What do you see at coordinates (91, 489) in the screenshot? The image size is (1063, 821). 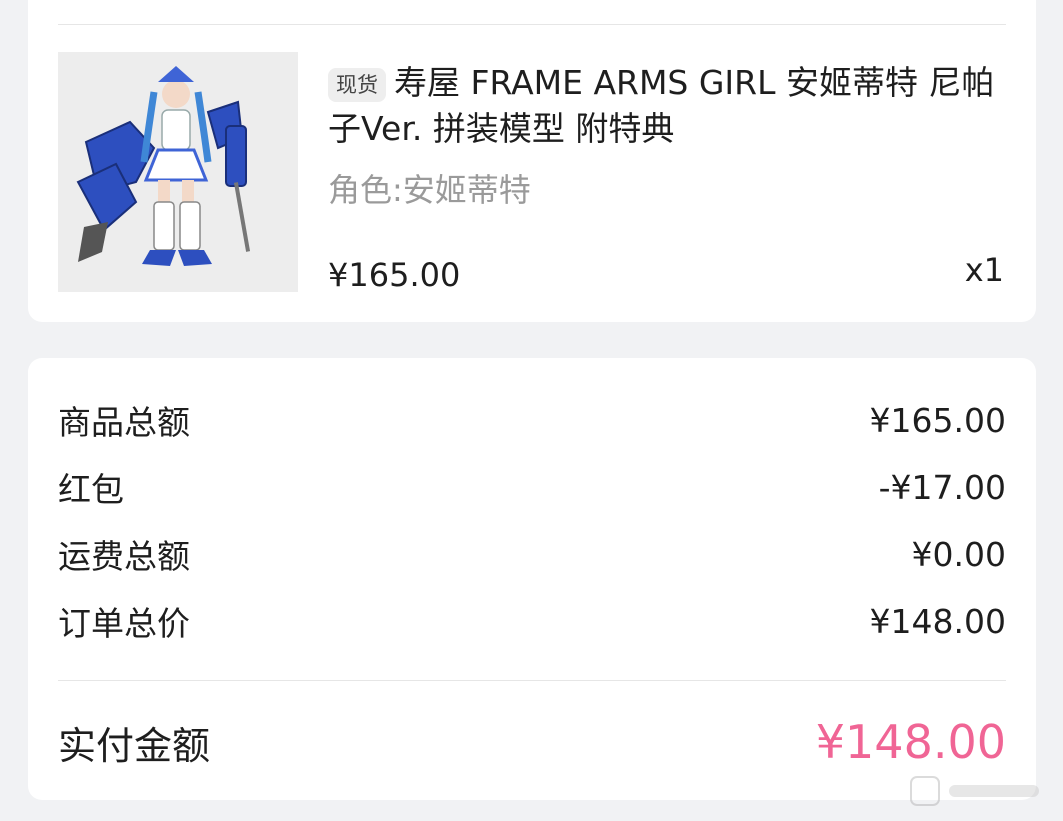 I see `summary-label: 红包` at bounding box center [91, 489].